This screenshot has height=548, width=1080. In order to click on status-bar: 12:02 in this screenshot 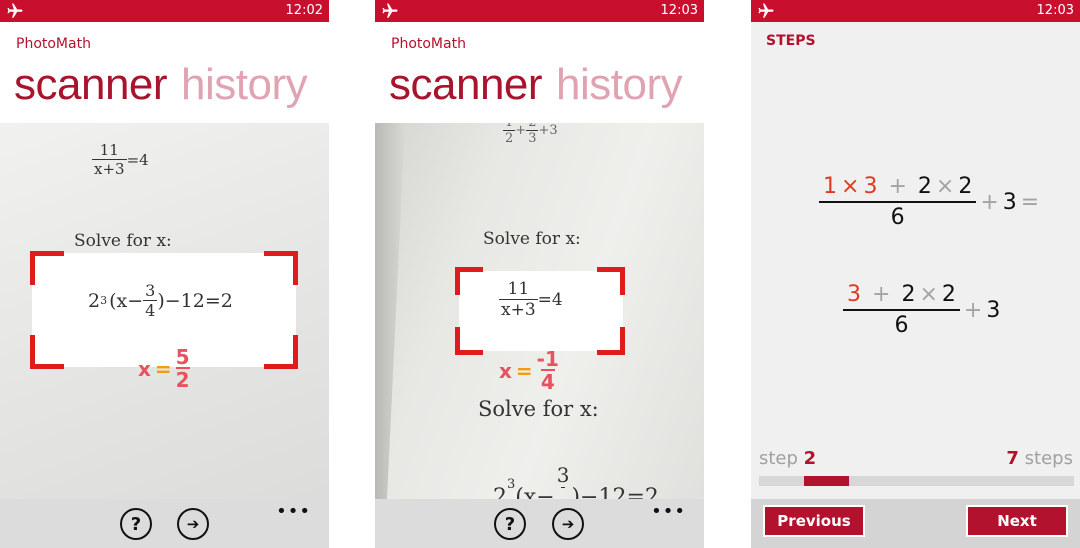, I will do `click(164, 11)`.